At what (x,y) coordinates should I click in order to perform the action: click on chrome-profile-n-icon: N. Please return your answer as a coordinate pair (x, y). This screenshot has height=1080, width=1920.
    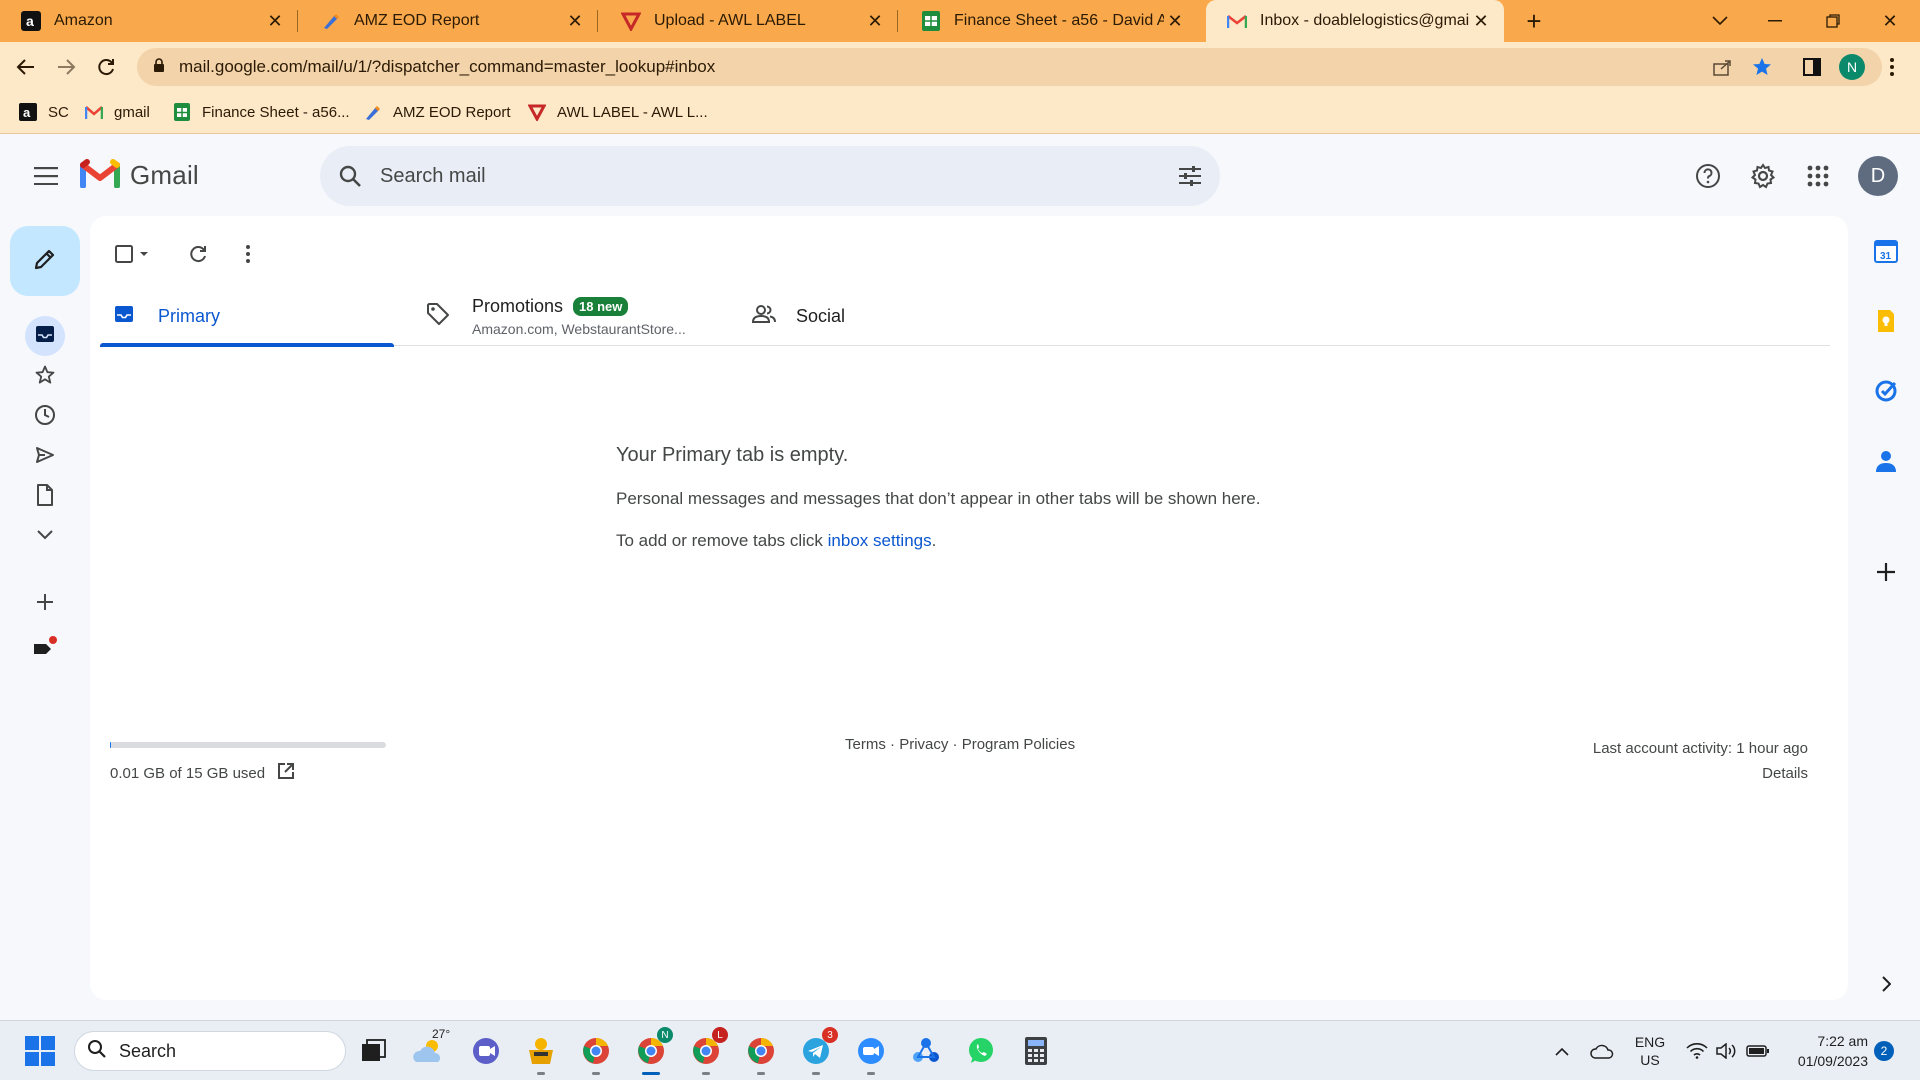
    Looking at the image, I should click on (652, 1051).